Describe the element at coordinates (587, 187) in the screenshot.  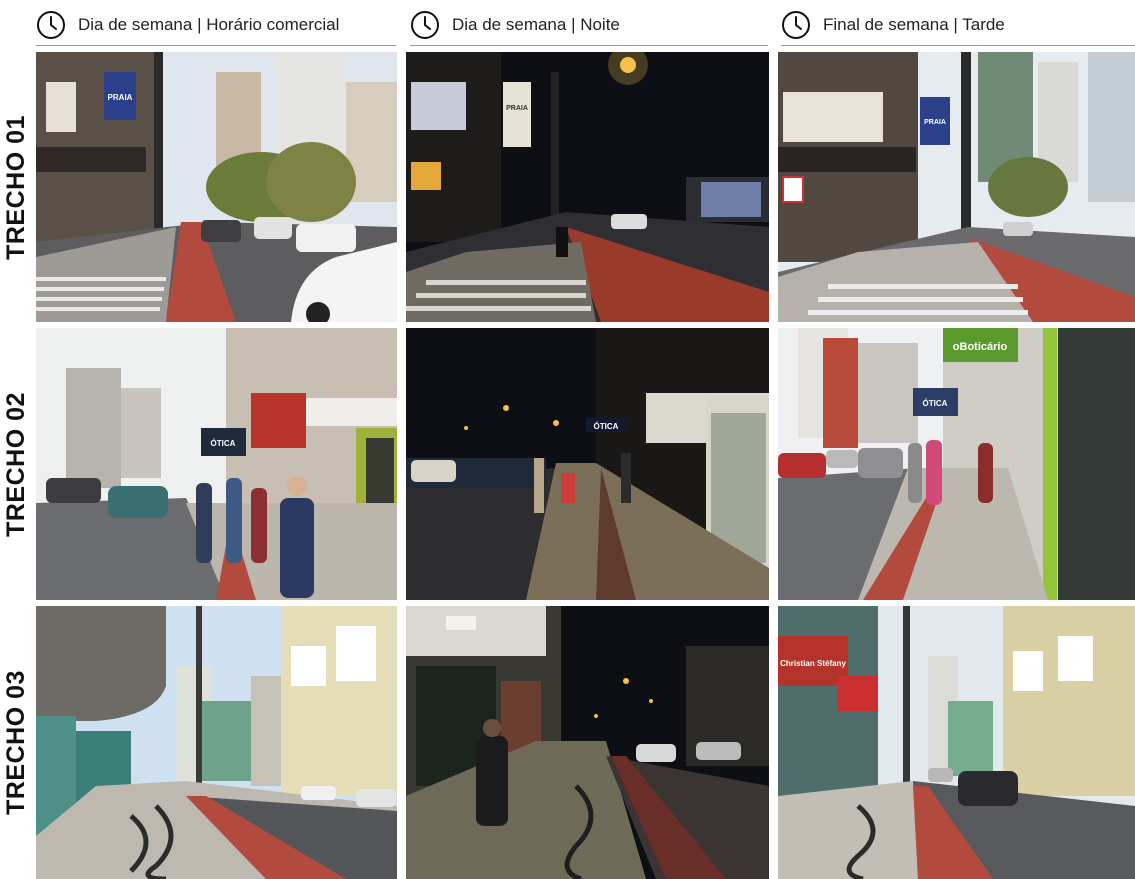
I see `photo-trecho01-weekday-night: PRAIA` at that location.